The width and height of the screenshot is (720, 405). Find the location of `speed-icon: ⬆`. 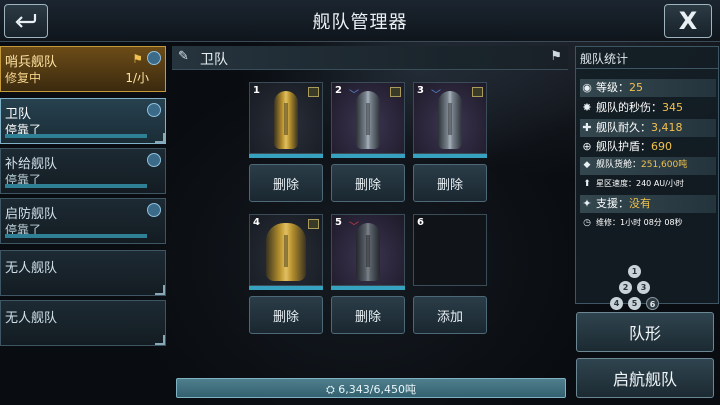

speed-icon: ⬆ is located at coordinates (587, 184).